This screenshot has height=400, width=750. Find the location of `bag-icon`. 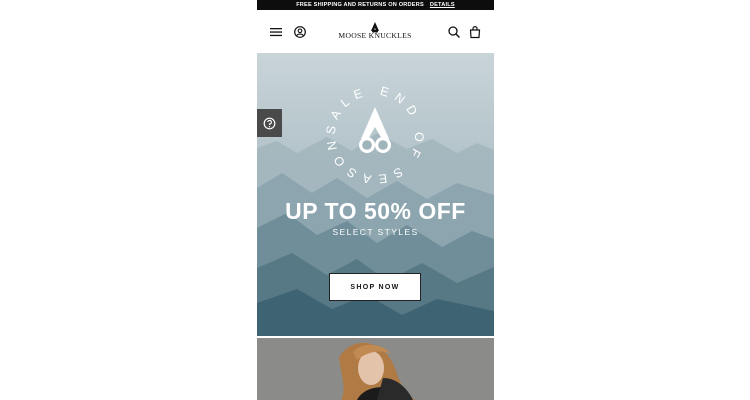

bag-icon is located at coordinates (475, 32).